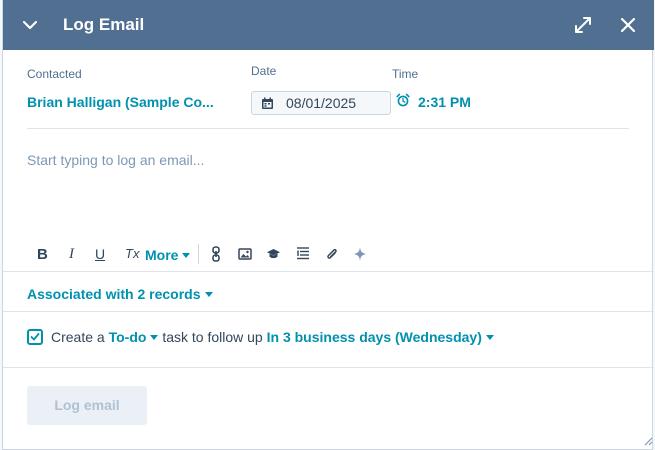 This screenshot has height=450, width=655. Describe the element at coordinates (273, 254) in the screenshot. I see `knowledge-base-icon` at that location.